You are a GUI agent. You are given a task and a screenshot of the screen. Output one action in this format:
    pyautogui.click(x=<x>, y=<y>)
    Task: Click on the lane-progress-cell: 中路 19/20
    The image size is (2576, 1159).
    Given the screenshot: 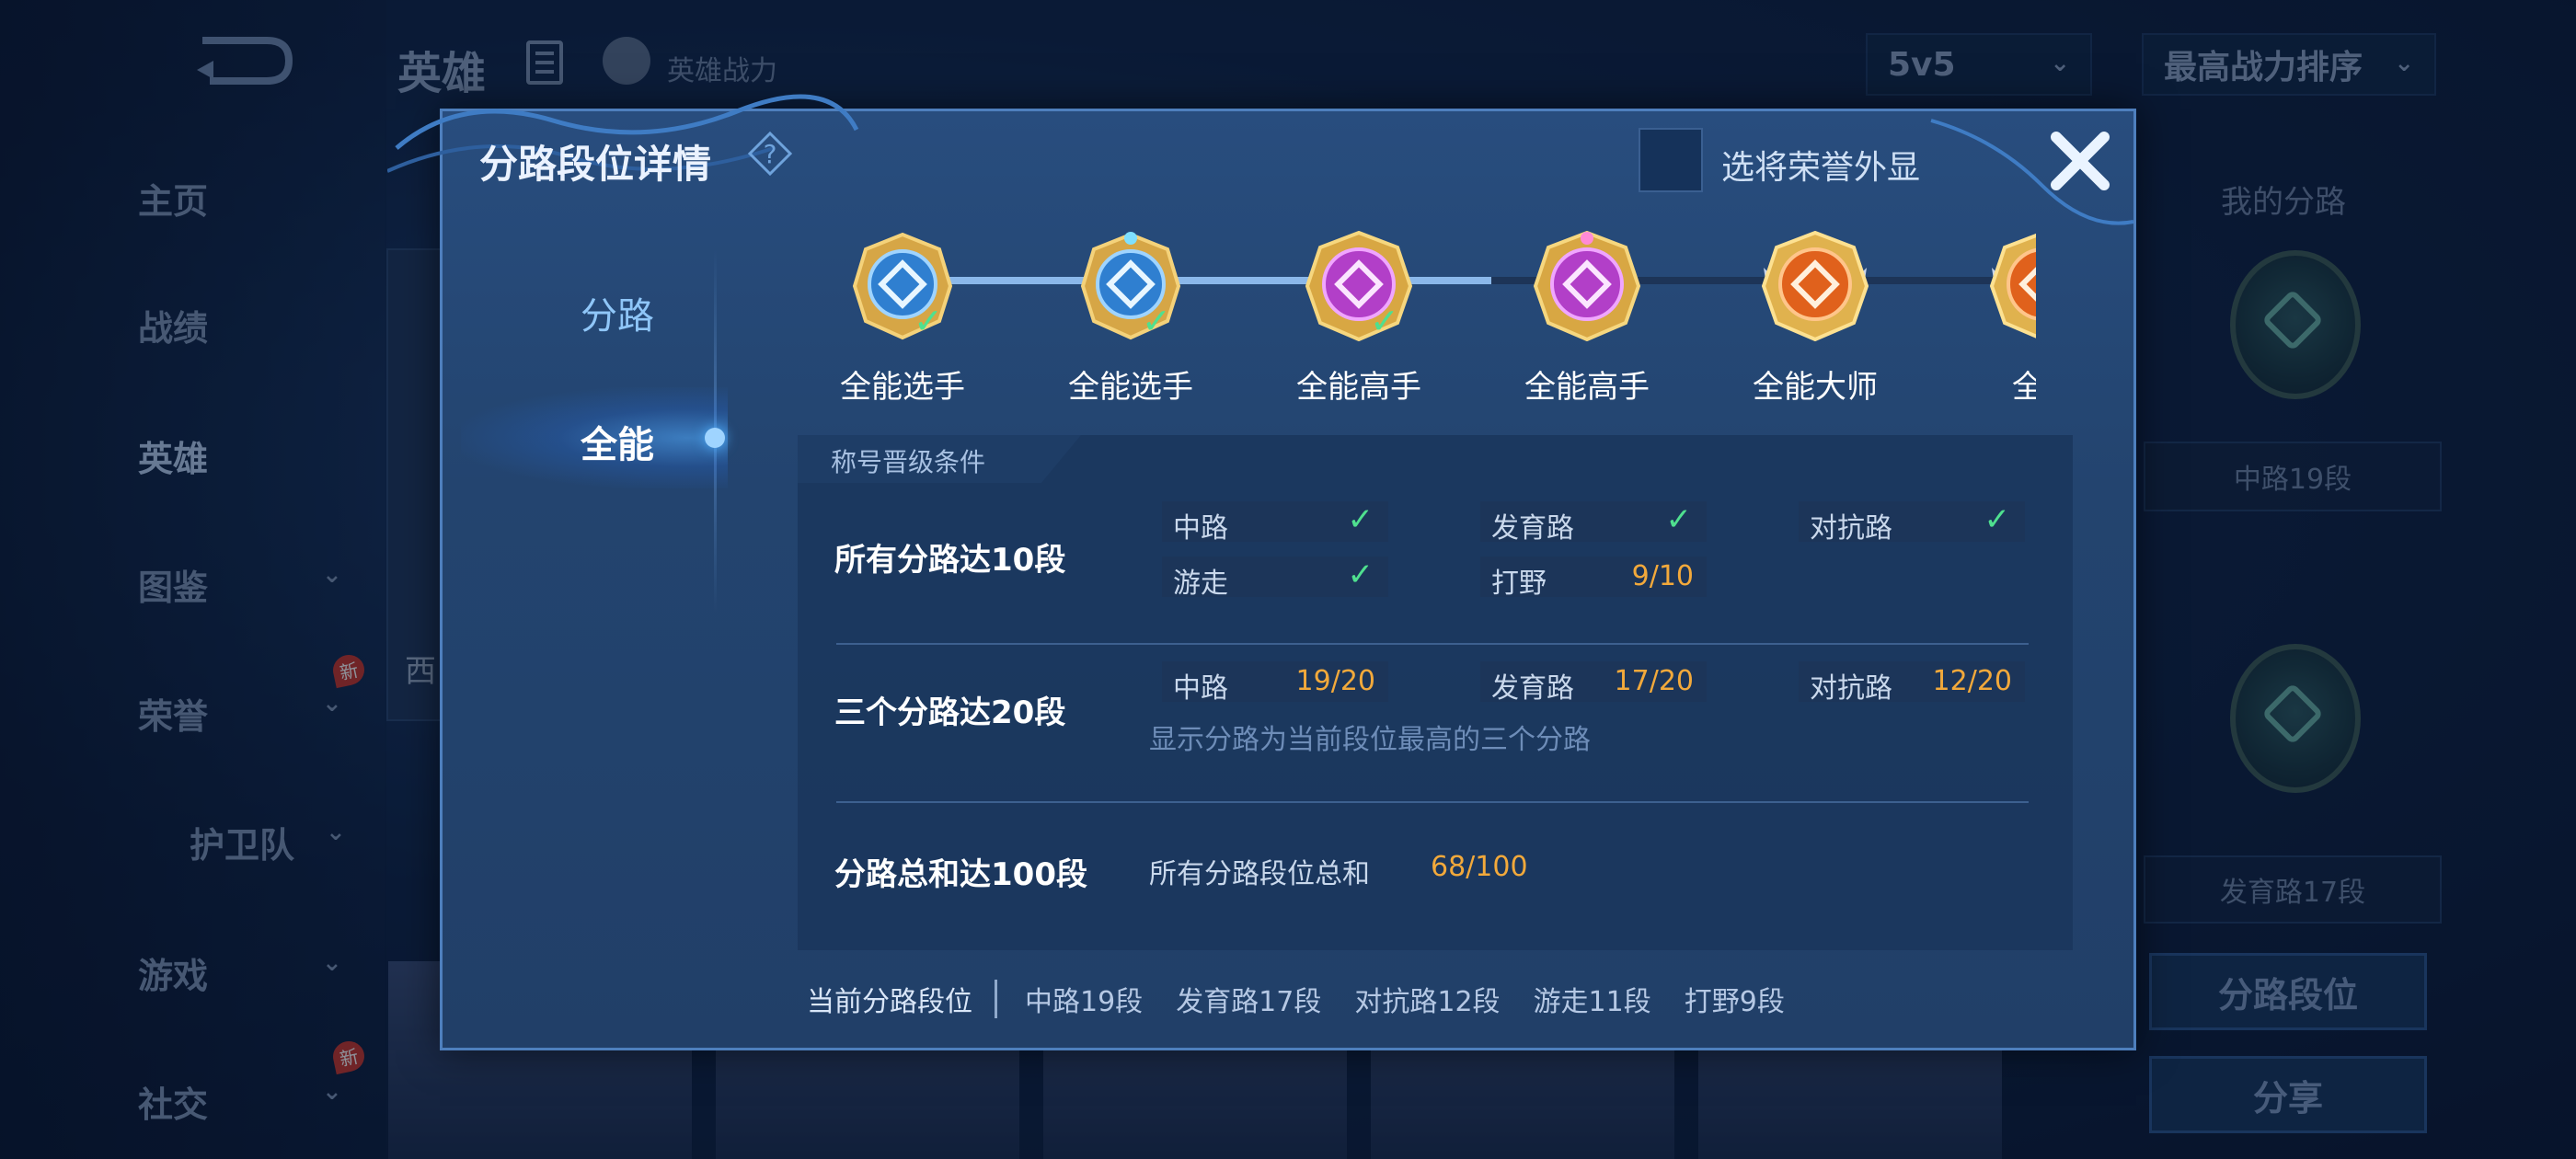 What is the action you would take?
    pyautogui.click(x=1275, y=683)
    